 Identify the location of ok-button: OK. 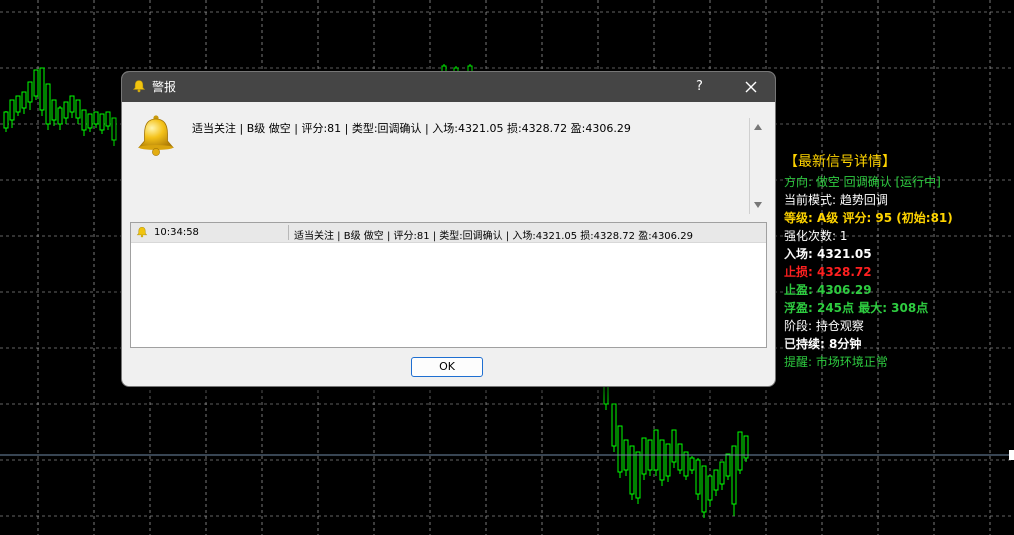
(447, 367).